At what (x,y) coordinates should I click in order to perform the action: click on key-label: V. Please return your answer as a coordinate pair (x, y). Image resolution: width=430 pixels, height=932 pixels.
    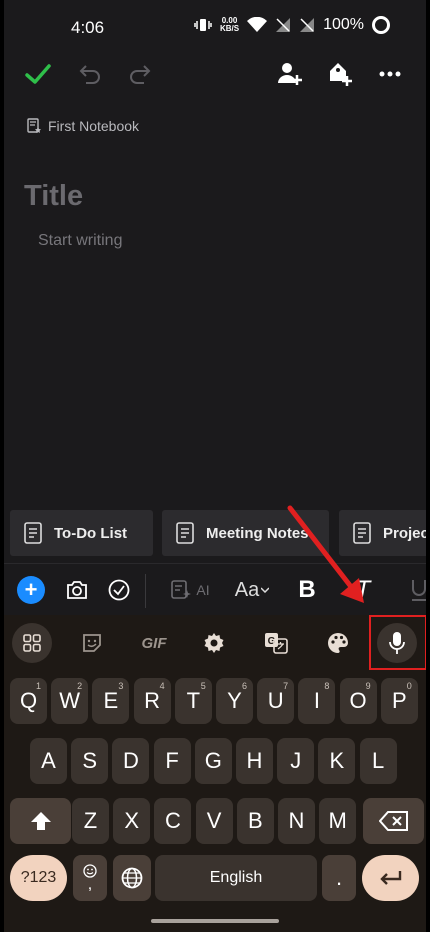
    Looking at the image, I should click on (214, 820).